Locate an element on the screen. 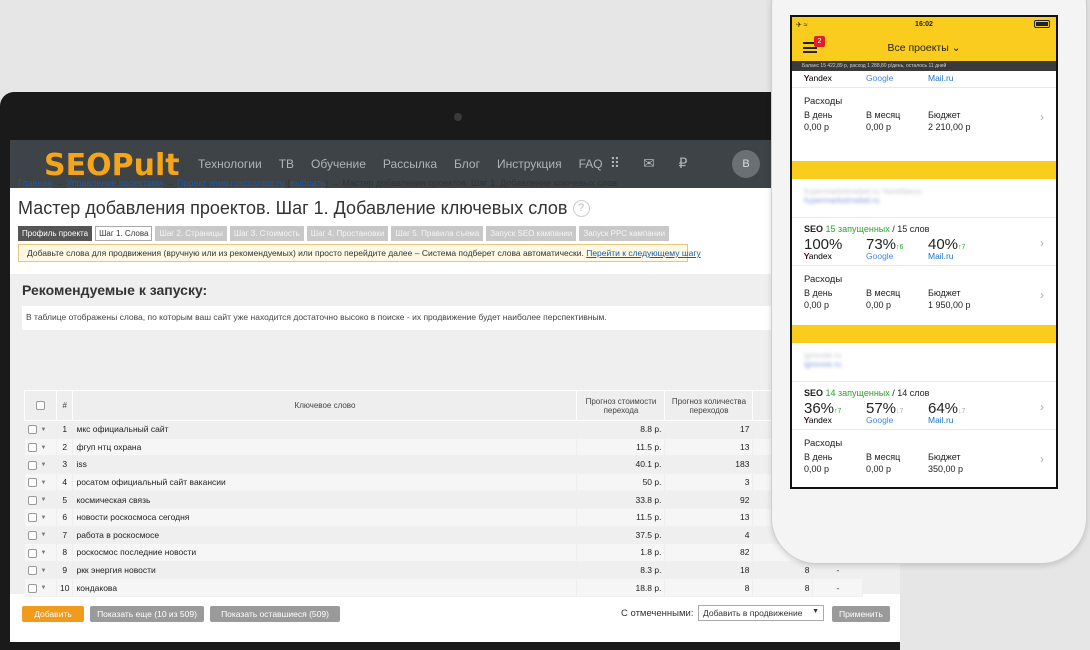  row-number: 6 is located at coordinates (65, 517).